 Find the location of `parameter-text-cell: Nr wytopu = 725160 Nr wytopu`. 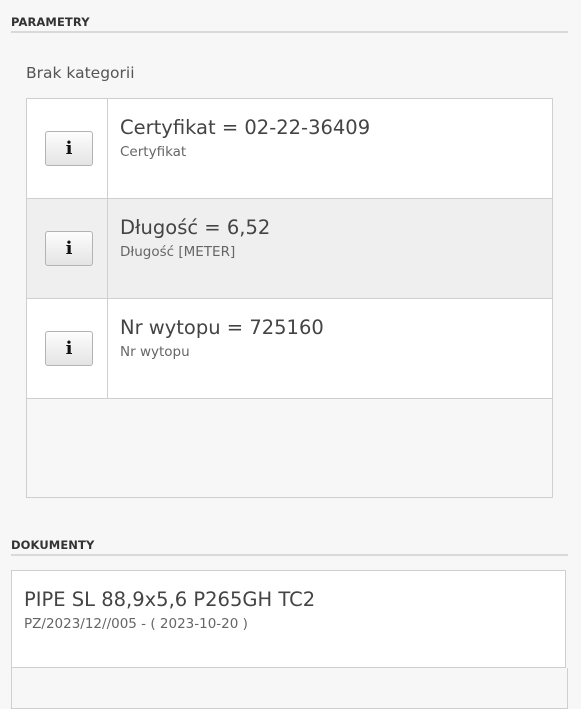

parameter-text-cell: Nr wytopu = 725160 Nr wytopu is located at coordinates (330, 348).